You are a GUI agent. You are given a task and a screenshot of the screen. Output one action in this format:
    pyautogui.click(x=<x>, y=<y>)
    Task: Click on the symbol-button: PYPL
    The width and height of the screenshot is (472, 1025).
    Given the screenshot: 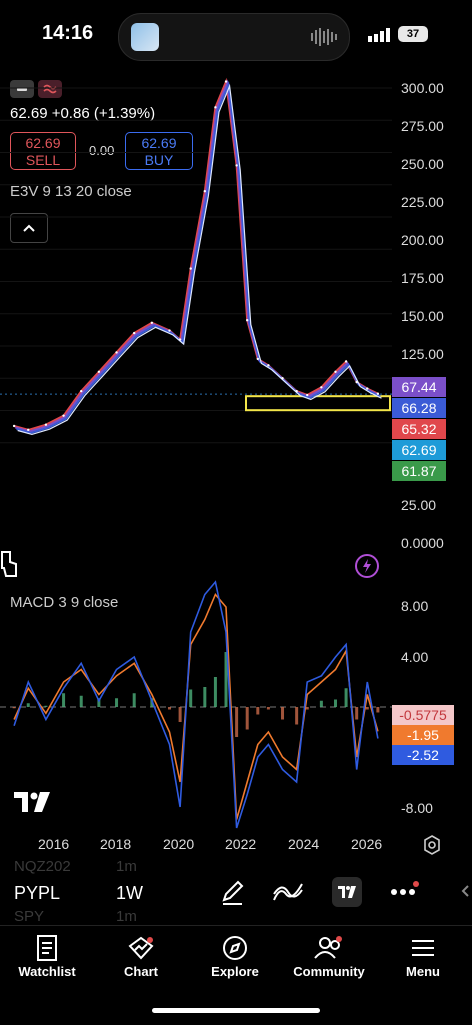 What is the action you would take?
    pyautogui.click(x=37, y=893)
    